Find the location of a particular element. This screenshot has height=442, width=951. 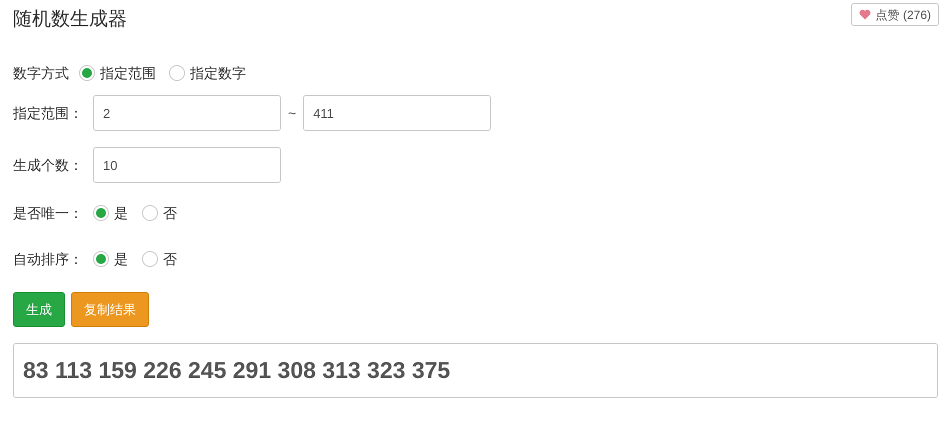

field-label: 数字方式 is located at coordinates (41, 73).